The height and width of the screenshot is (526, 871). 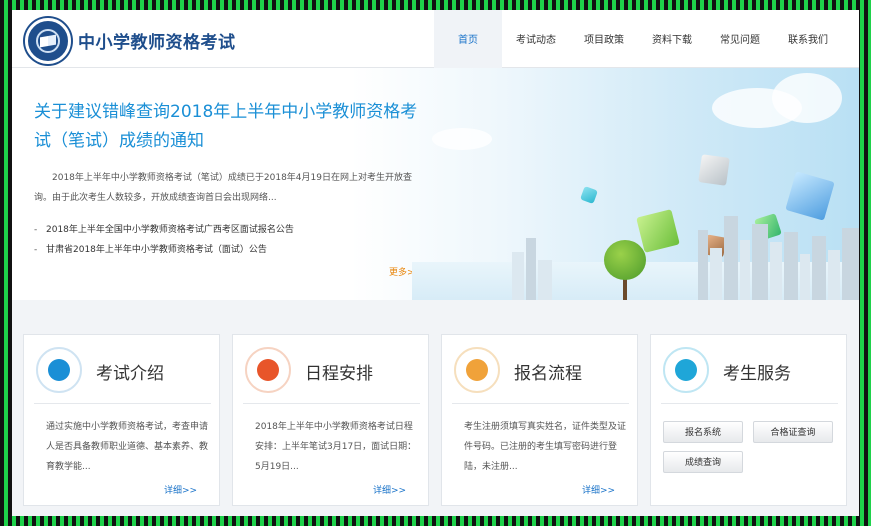 I want to click on banner-headline: 关于建议错峰查询2018年上半年中小学教师资格考试（笔试）成绩的通知, so click(x=229, y=127).